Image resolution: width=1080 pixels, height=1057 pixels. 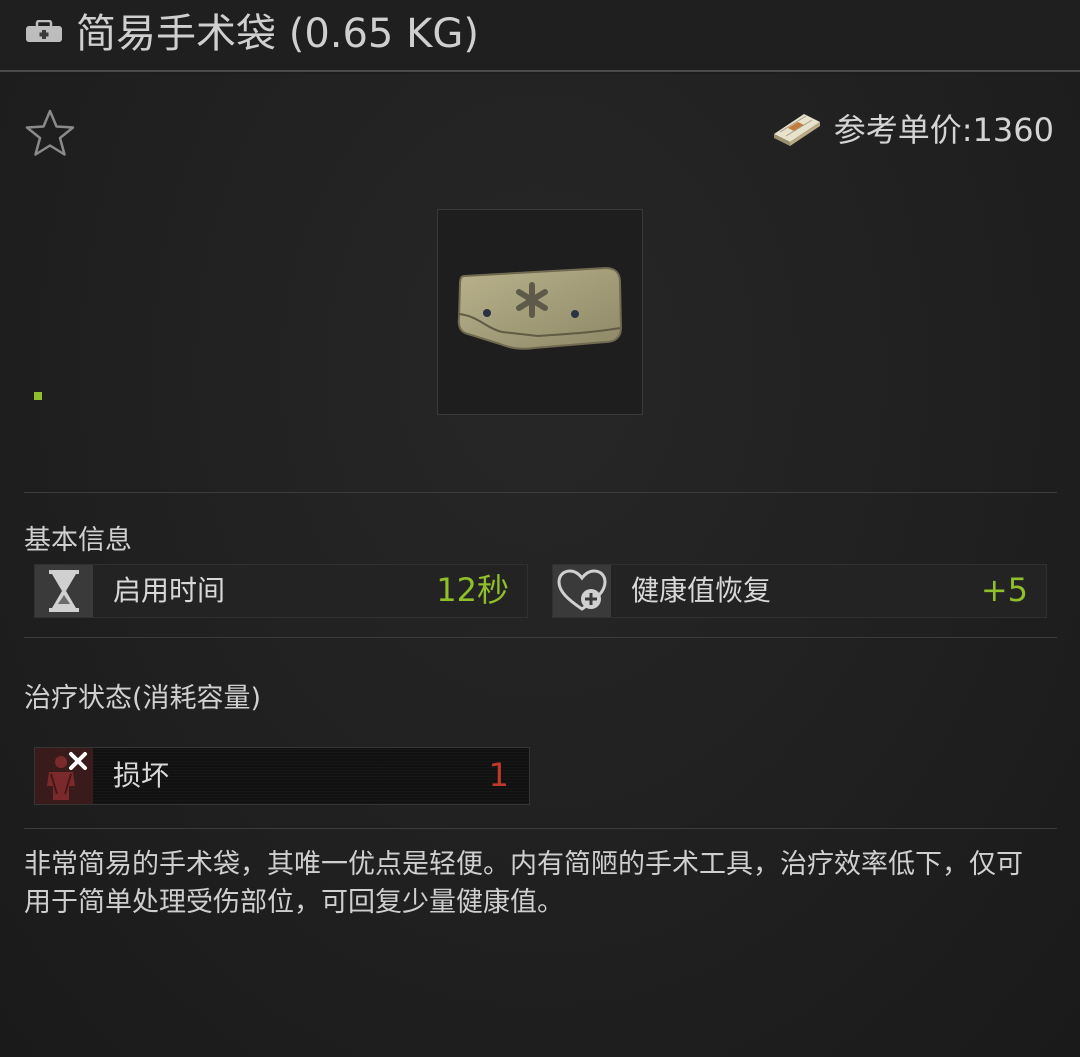 What do you see at coordinates (50, 133) in the screenshot?
I see `star-outline-icon` at bounding box center [50, 133].